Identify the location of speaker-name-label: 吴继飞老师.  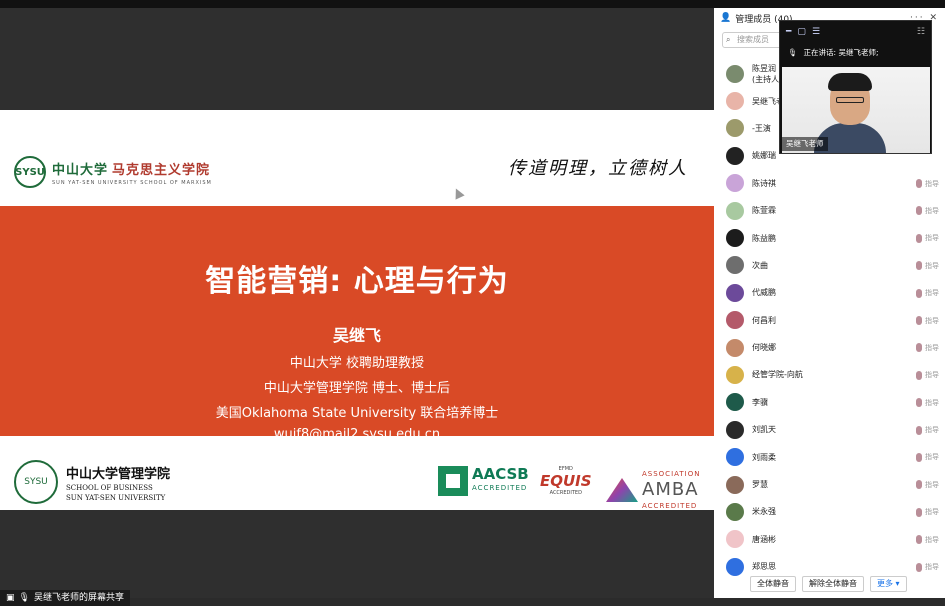
(805, 144).